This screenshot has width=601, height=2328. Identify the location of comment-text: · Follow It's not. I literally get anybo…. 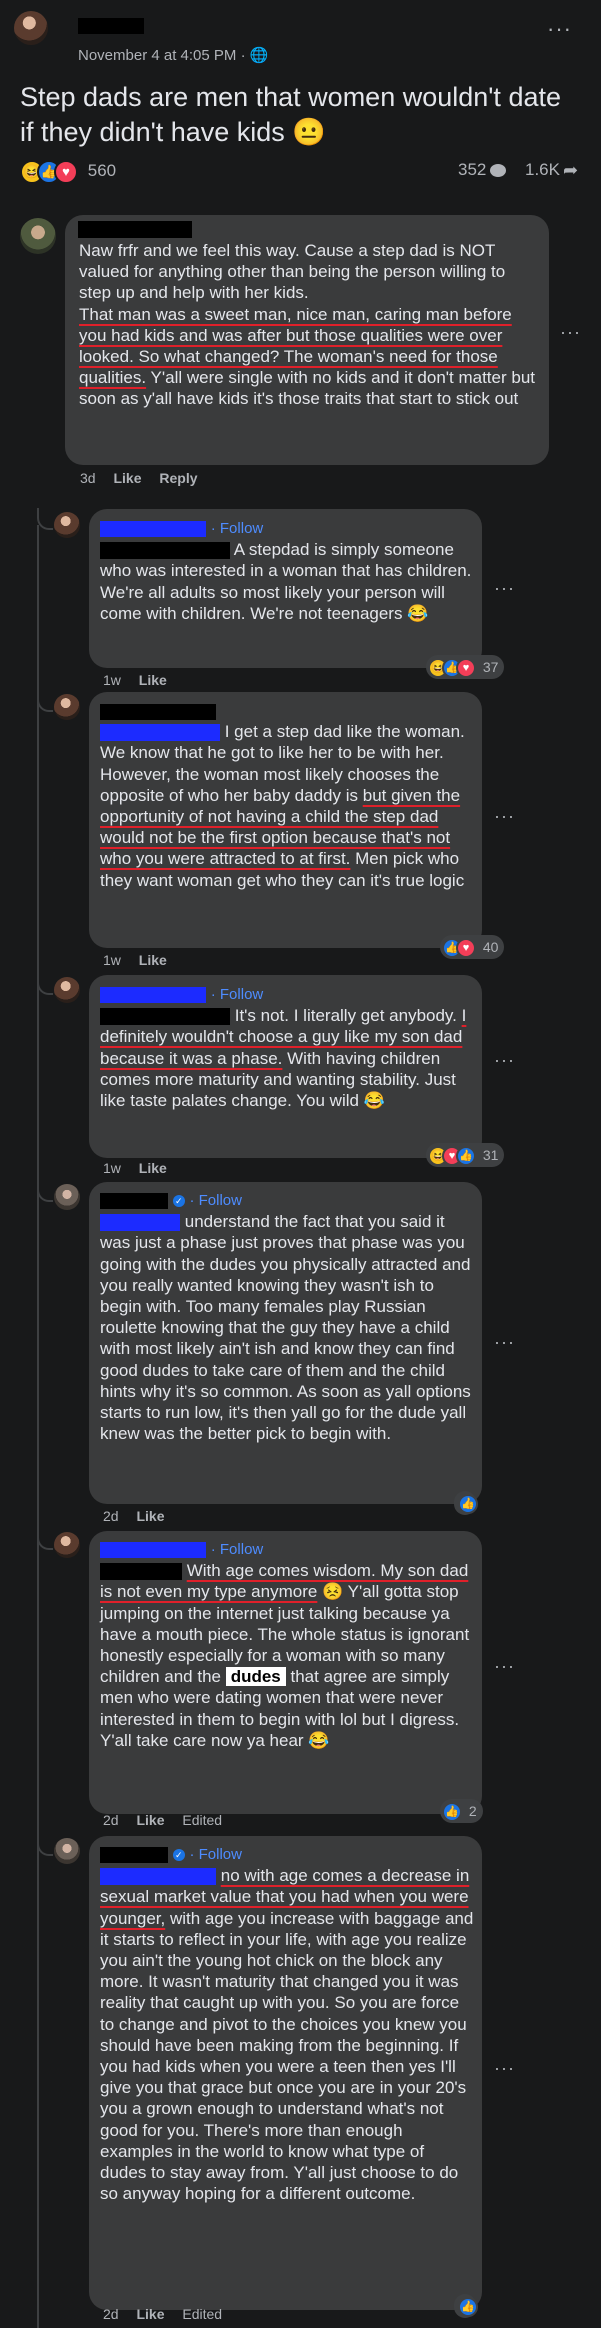
(283, 1048).